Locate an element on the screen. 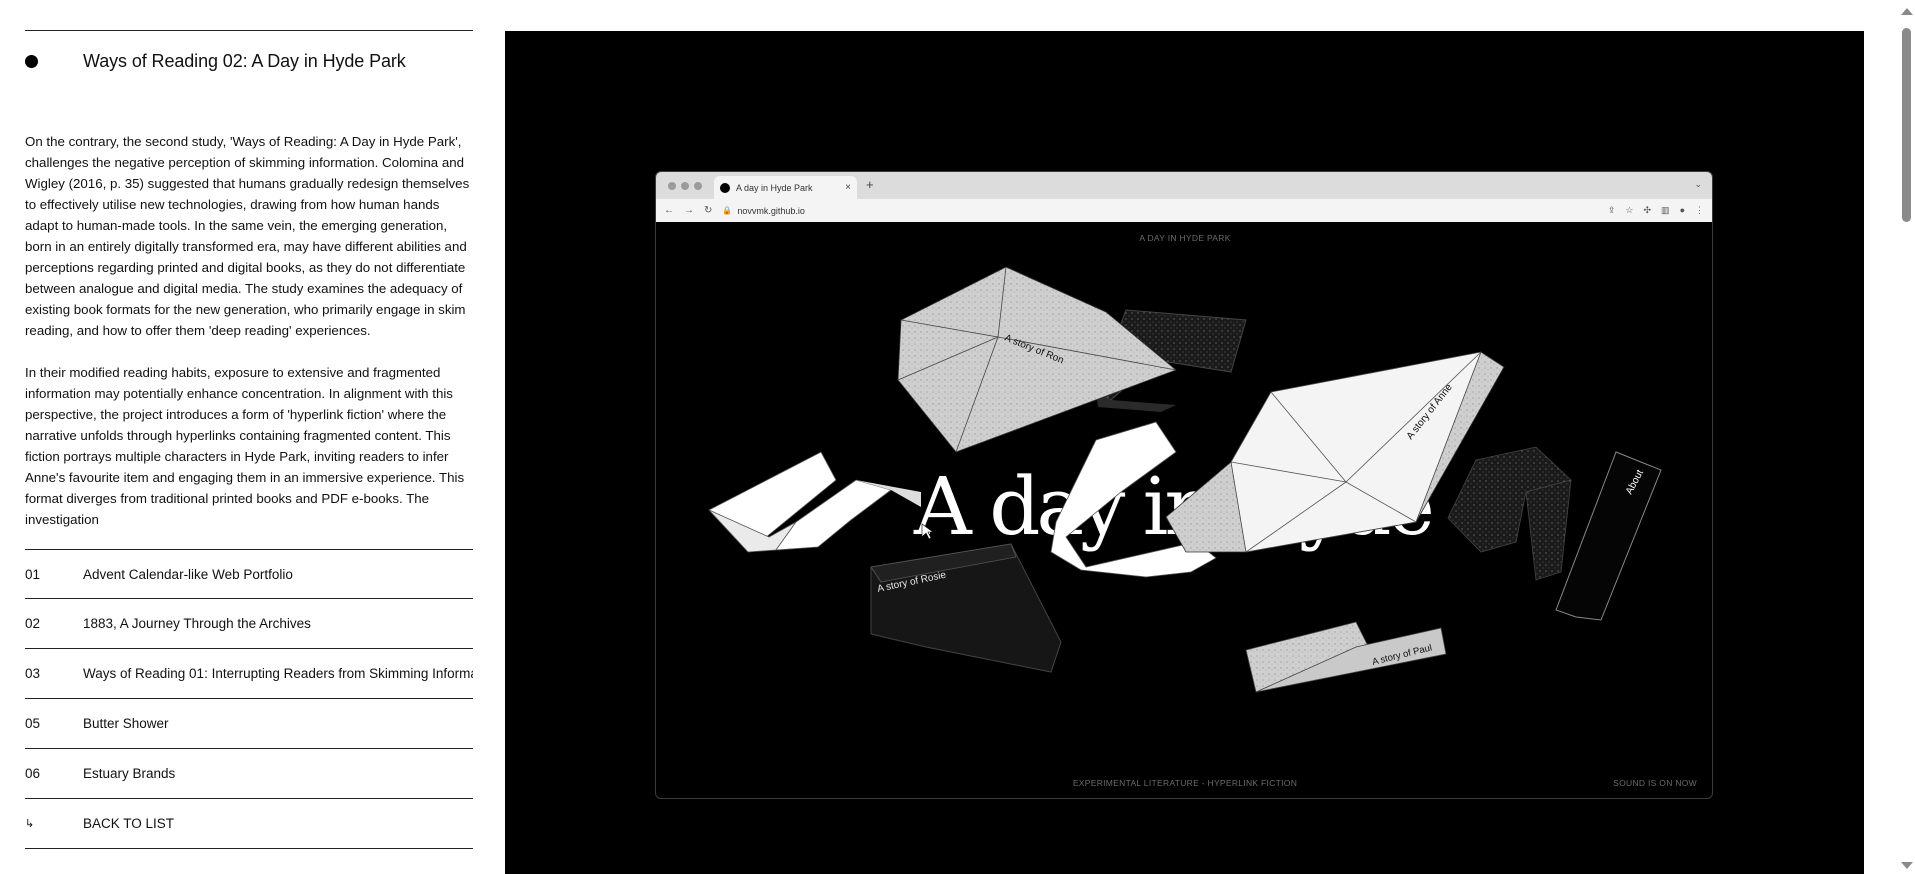  project-number: 01 is located at coordinates (33, 574).